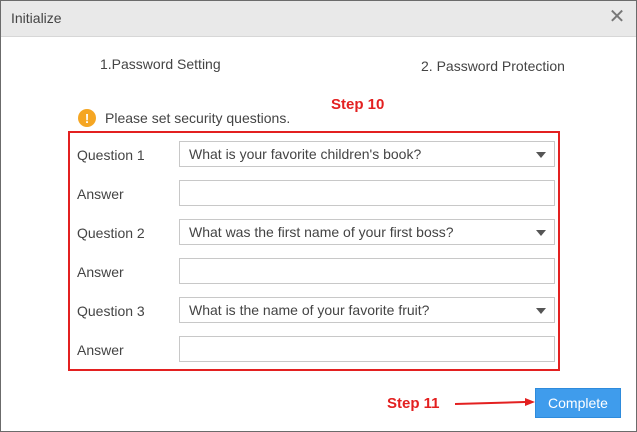 Image resolution: width=637 pixels, height=432 pixels. What do you see at coordinates (100, 350) in the screenshot?
I see `answer-3-label: Answer` at bounding box center [100, 350].